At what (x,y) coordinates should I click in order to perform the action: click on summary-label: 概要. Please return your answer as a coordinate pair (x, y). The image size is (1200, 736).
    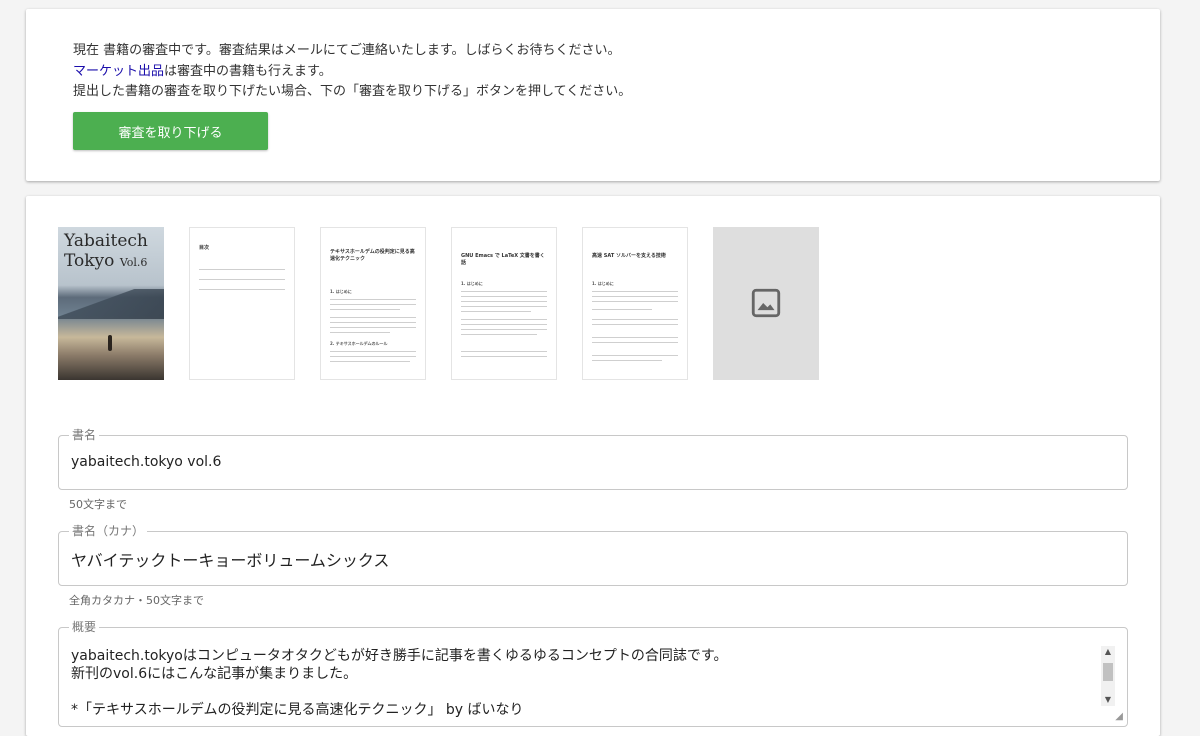
    Looking at the image, I should click on (84, 627).